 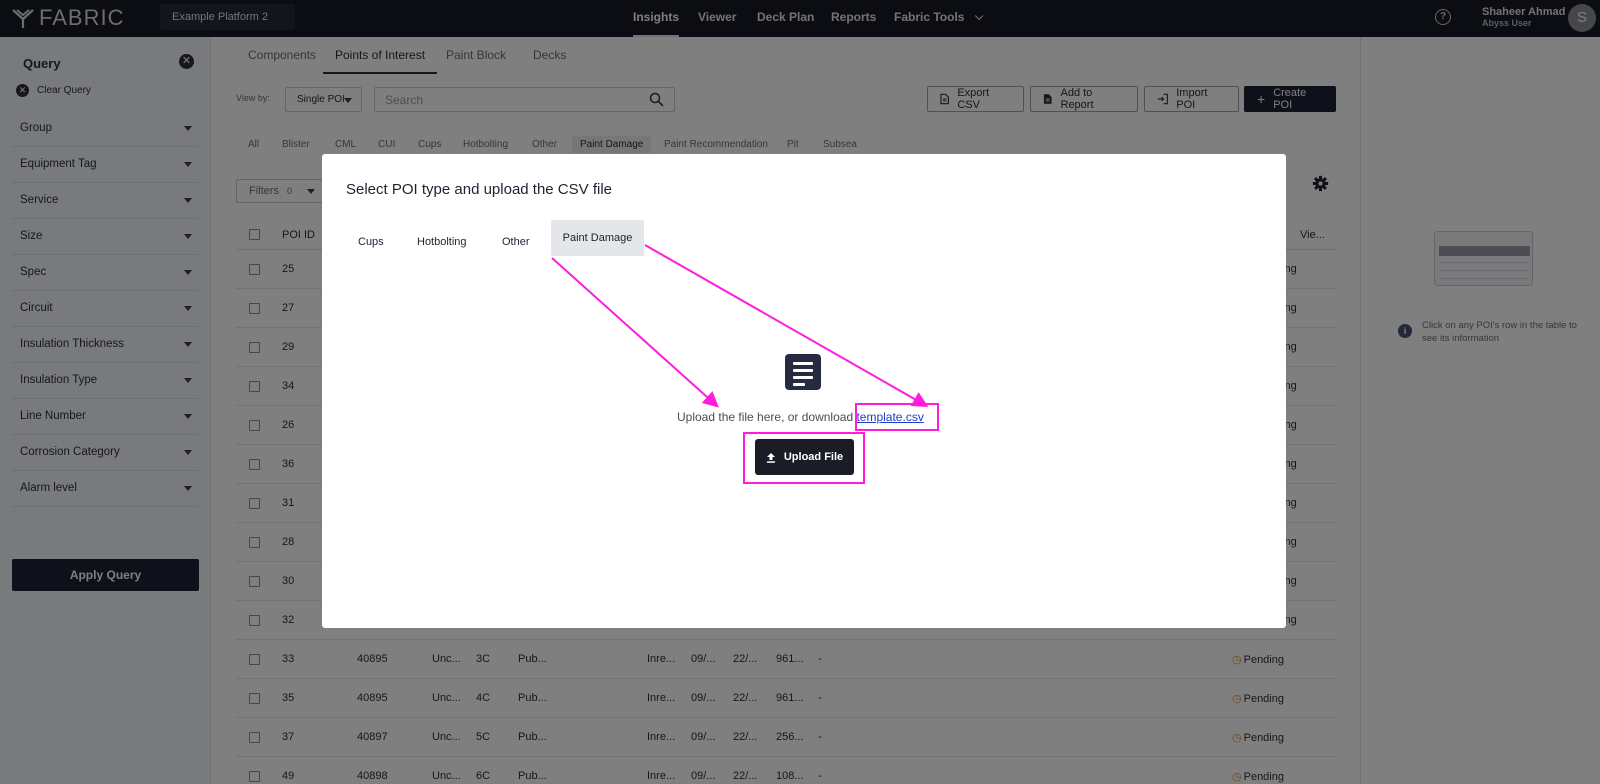 What do you see at coordinates (635, 332) in the screenshot?
I see `arrow-to-upload` at bounding box center [635, 332].